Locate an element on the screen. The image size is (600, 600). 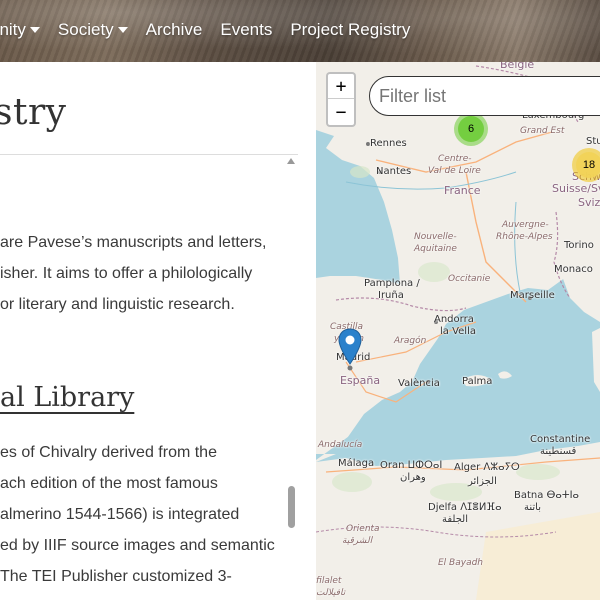
map-label-iruna: Iruña is located at coordinates (391, 295).